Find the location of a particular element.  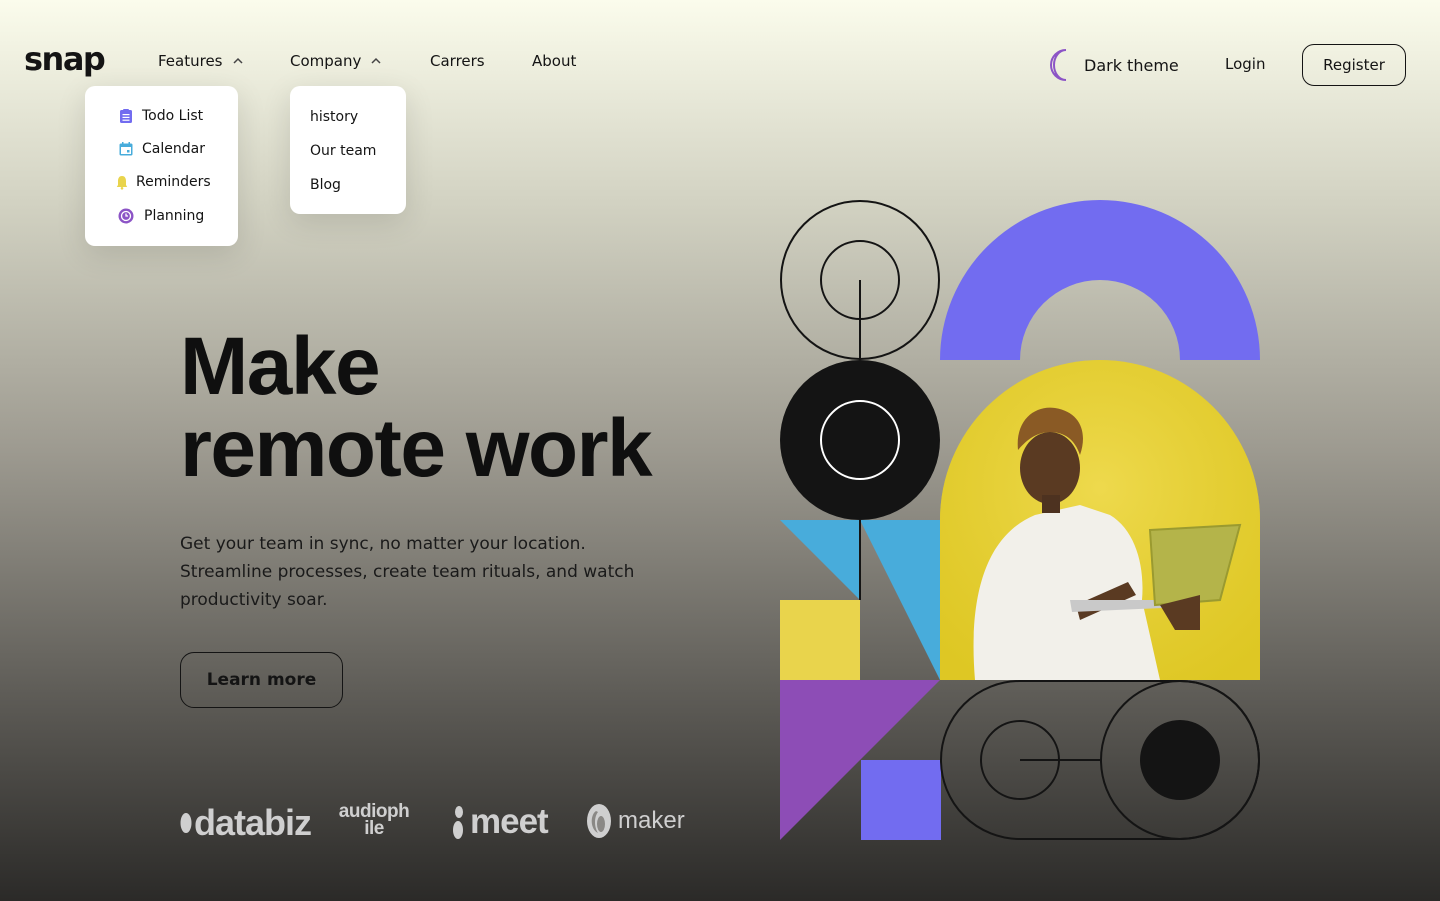

client-logo-databiz: databiz is located at coordinates (246, 823).